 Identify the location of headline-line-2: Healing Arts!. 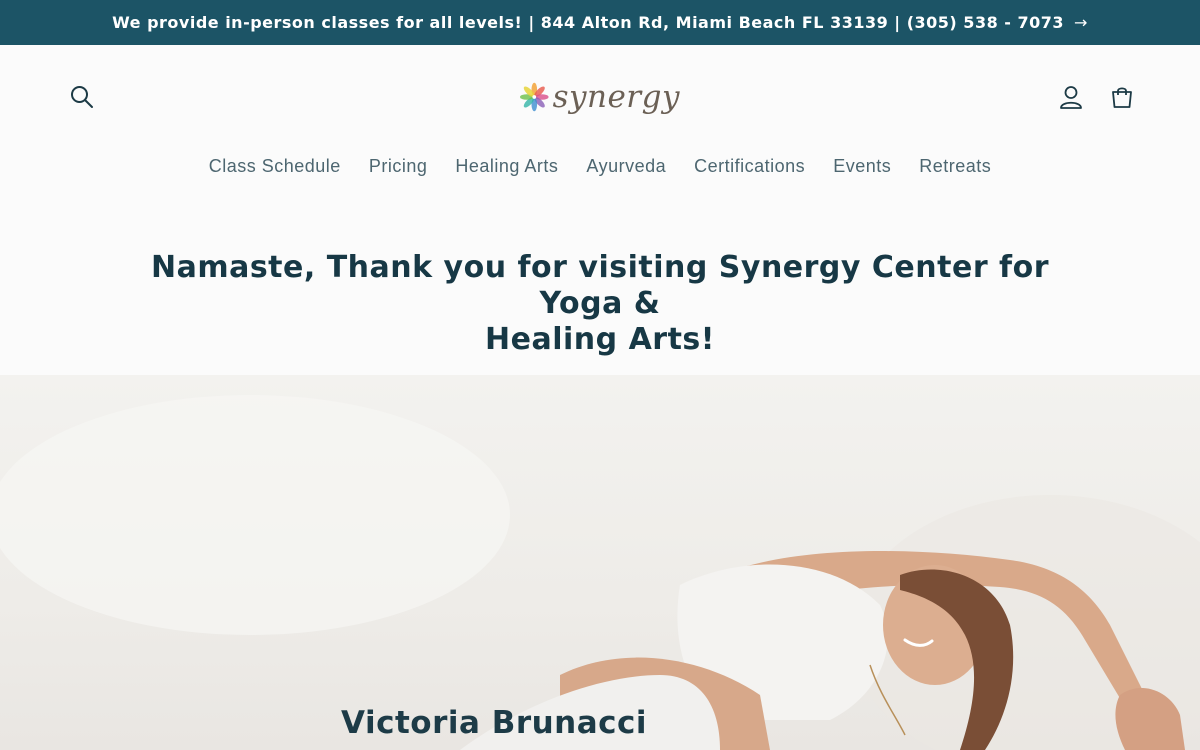
(600, 339).